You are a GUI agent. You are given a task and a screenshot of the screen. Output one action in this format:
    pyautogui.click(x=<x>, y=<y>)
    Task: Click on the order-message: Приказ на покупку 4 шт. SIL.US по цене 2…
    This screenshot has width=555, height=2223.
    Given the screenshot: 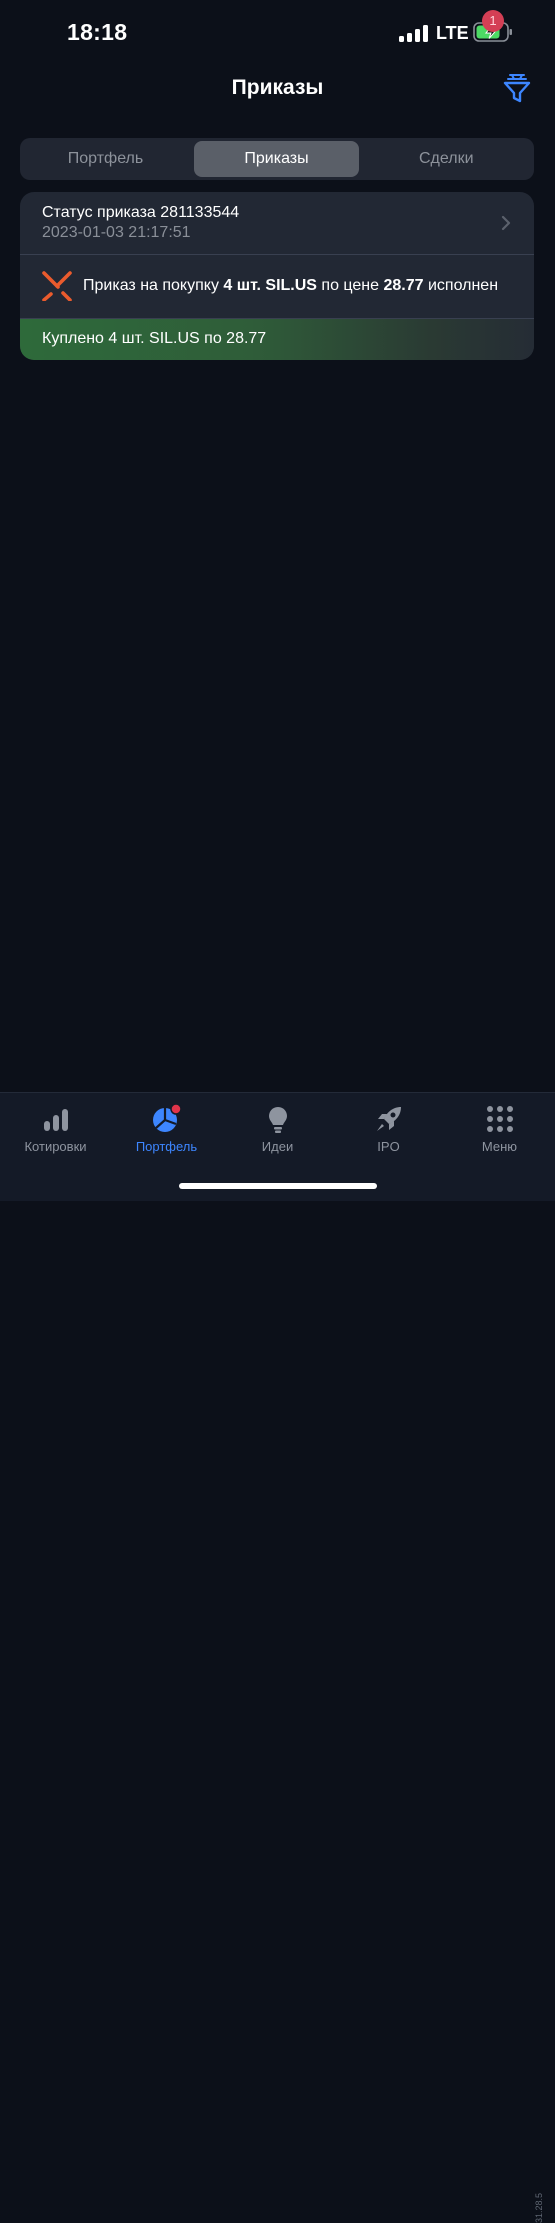 What is the action you would take?
    pyautogui.click(x=290, y=286)
    